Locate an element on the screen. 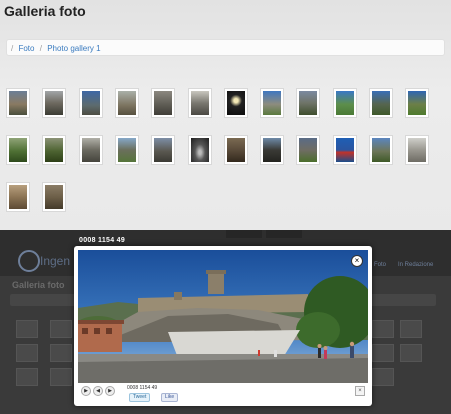 This screenshot has height=414, width=451. logo-icon is located at coordinates (29, 261).